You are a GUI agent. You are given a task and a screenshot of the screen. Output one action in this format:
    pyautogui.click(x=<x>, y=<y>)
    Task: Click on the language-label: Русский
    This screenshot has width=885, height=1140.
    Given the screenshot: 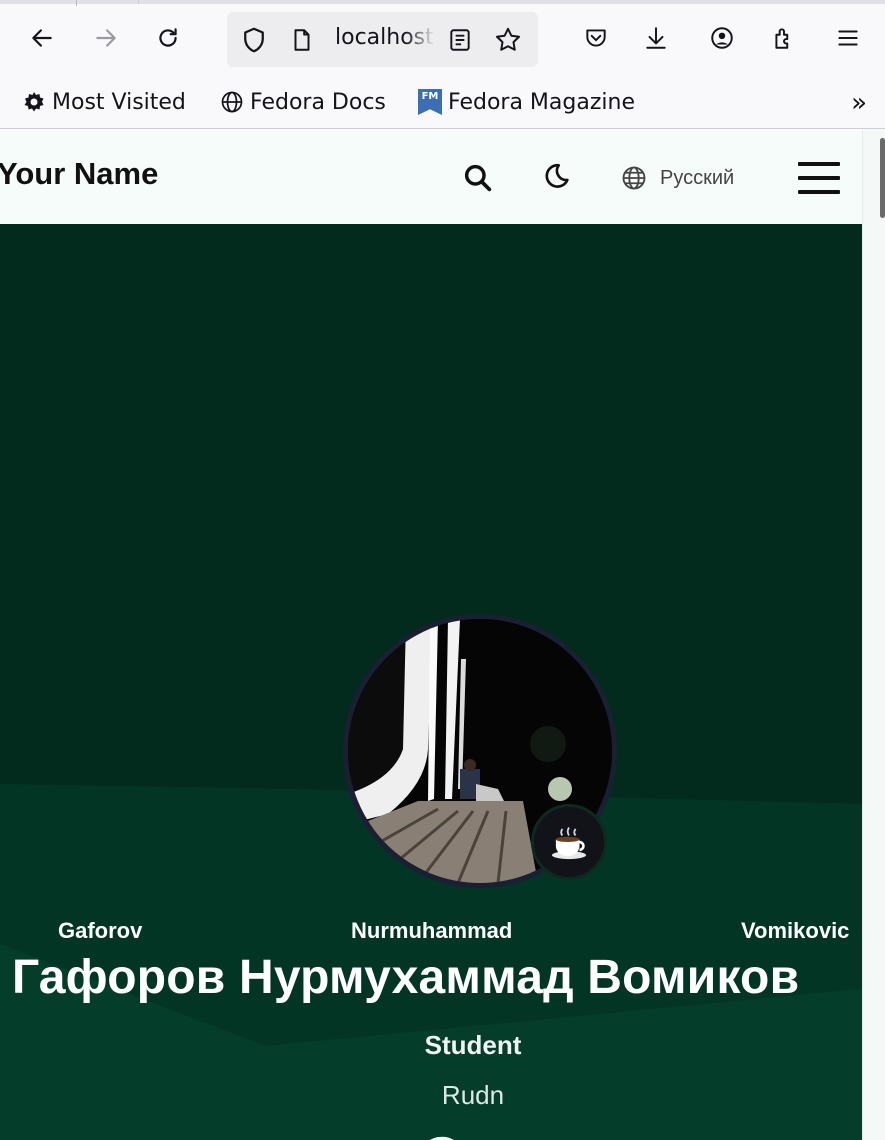 What is the action you would take?
    pyautogui.click(x=697, y=177)
    